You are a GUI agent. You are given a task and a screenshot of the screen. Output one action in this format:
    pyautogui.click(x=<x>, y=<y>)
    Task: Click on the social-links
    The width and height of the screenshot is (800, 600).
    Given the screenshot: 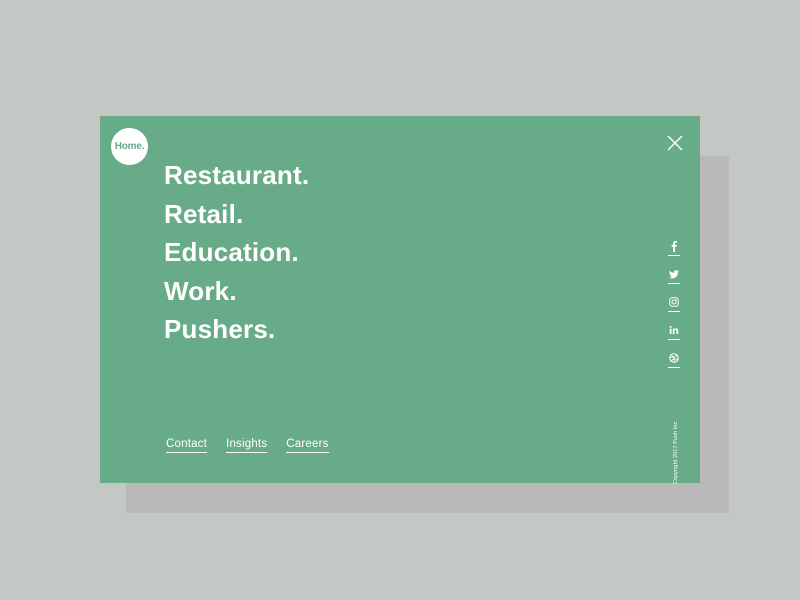 What is the action you would take?
    pyautogui.click(x=675, y=309)
    